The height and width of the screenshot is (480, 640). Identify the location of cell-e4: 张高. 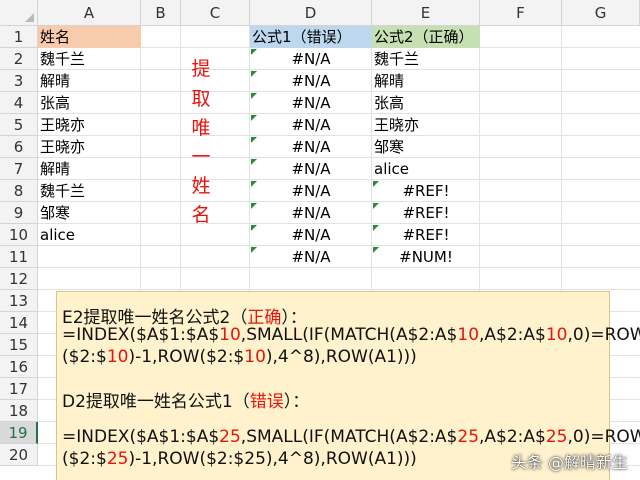
(389, 103).